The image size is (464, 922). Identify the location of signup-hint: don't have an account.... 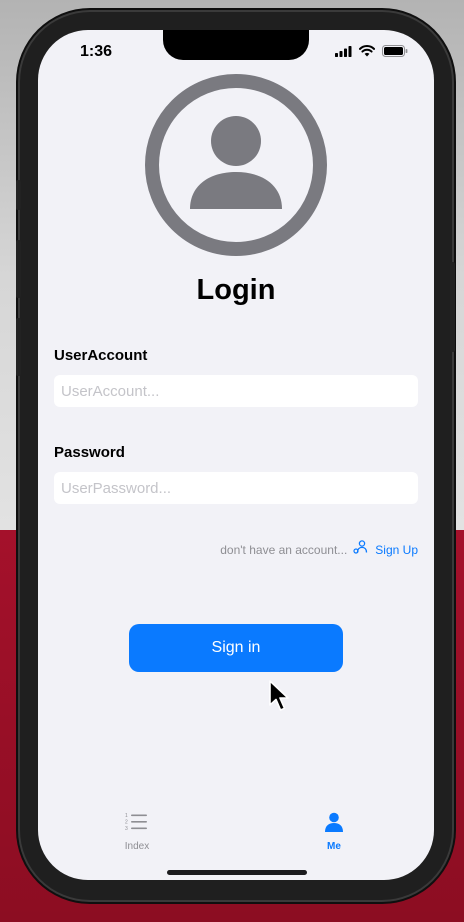
(284, 549).